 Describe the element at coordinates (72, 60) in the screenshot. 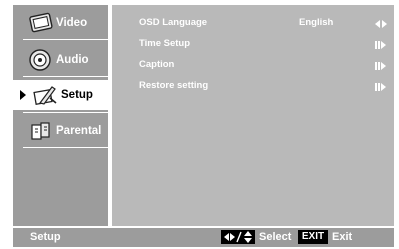

I see `sidebar-item-label: Audio` at that location.